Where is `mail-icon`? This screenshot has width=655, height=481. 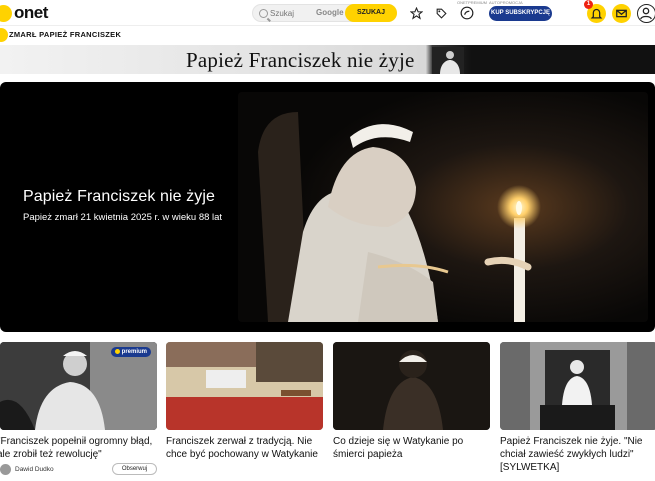 mail-icon is located at coordinates (621, 13).